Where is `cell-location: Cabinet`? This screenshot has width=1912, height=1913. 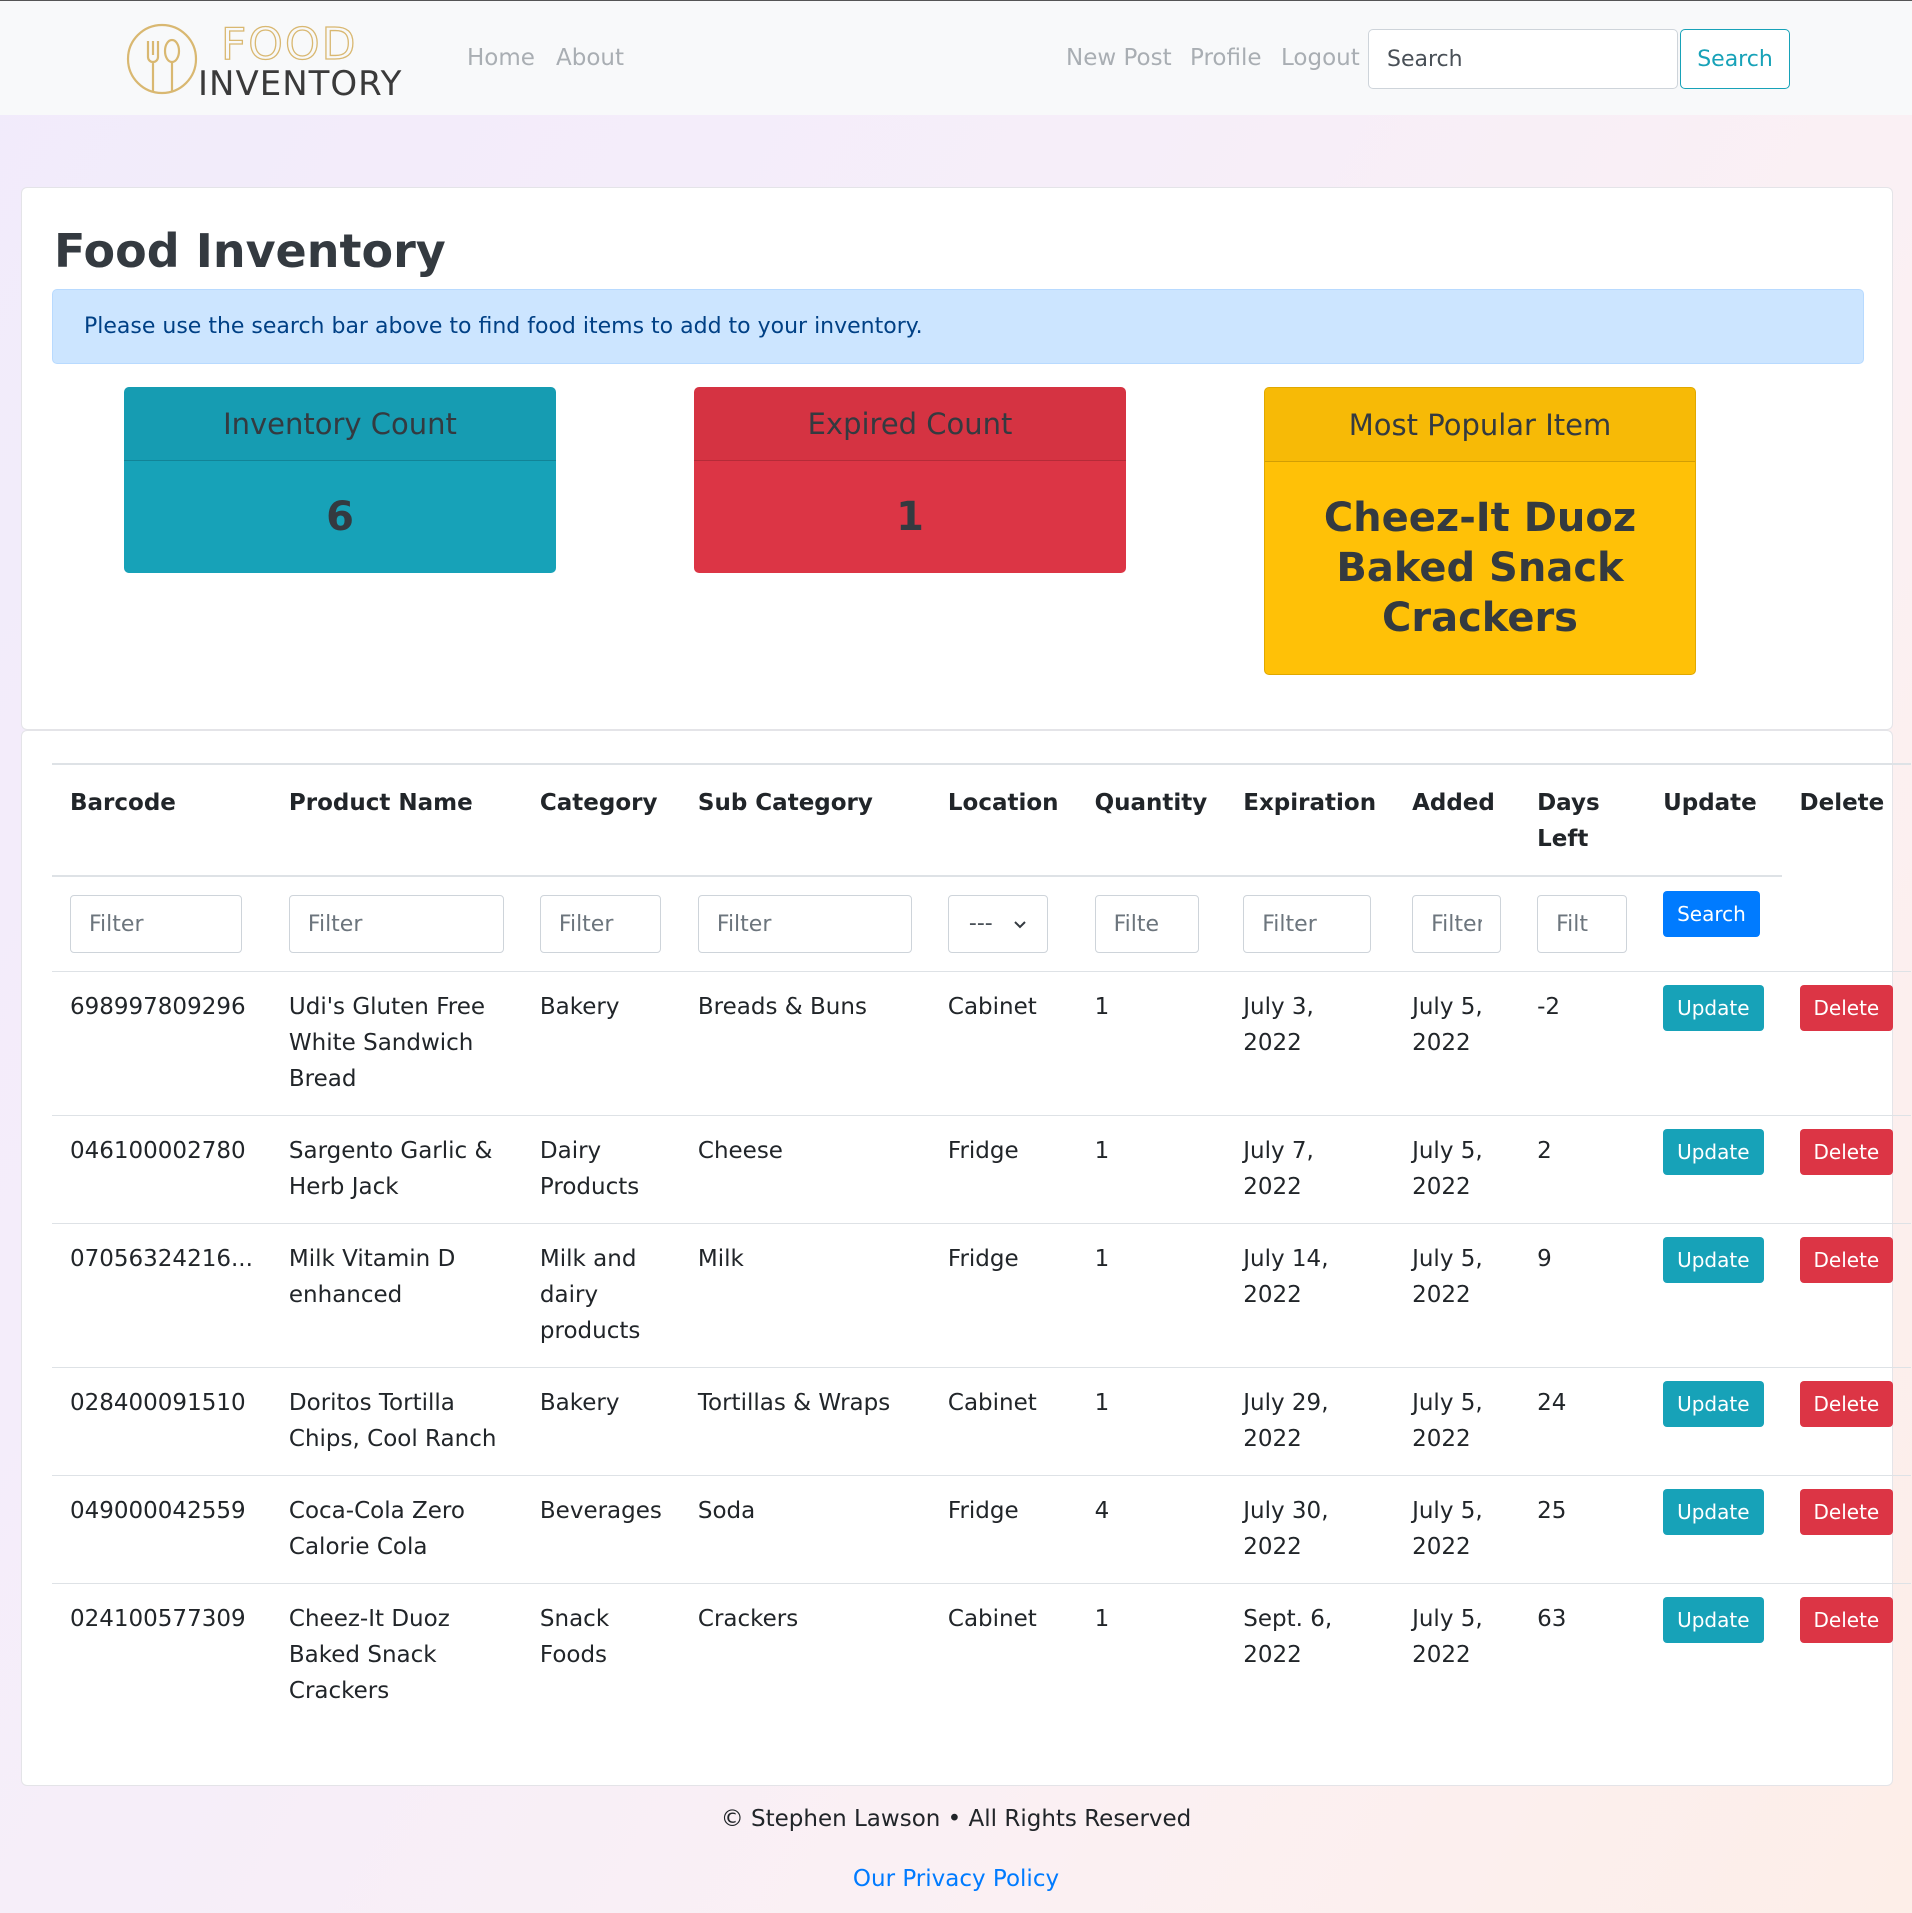 cell-location: Cabinet is located at coordinates (1003, 1655).